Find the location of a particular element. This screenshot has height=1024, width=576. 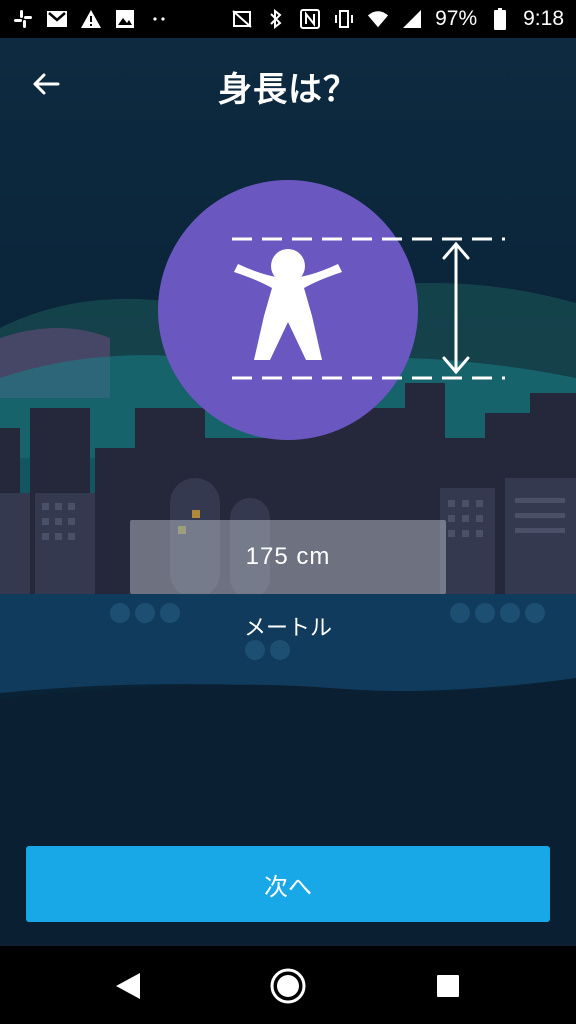

navigation-bar is located at coordinates (288, 985).